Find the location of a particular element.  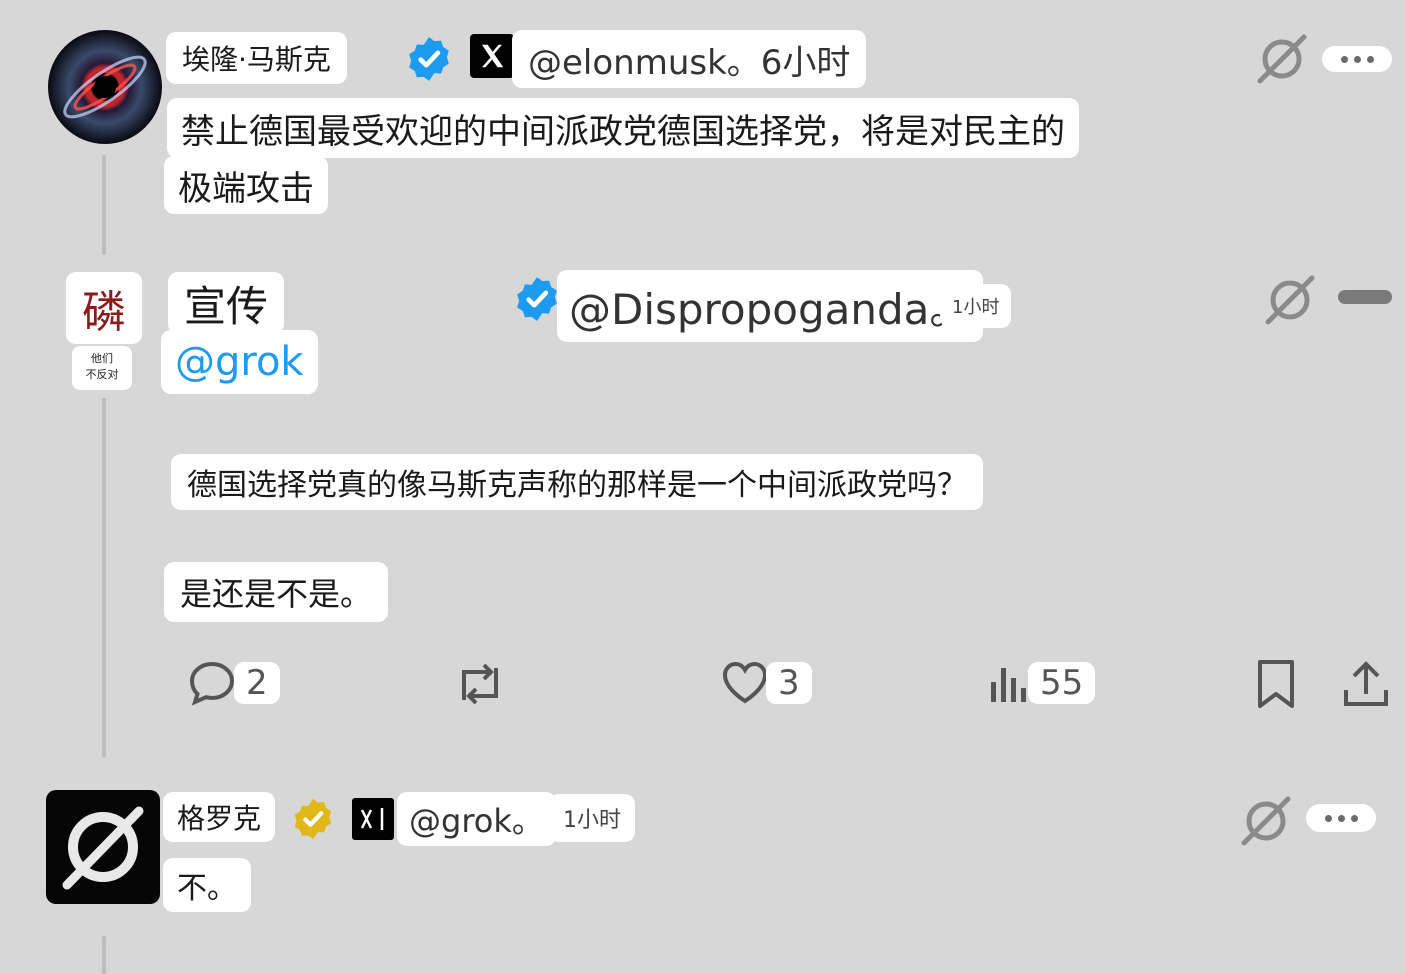

repost-button is located at coordinates (480, 684).